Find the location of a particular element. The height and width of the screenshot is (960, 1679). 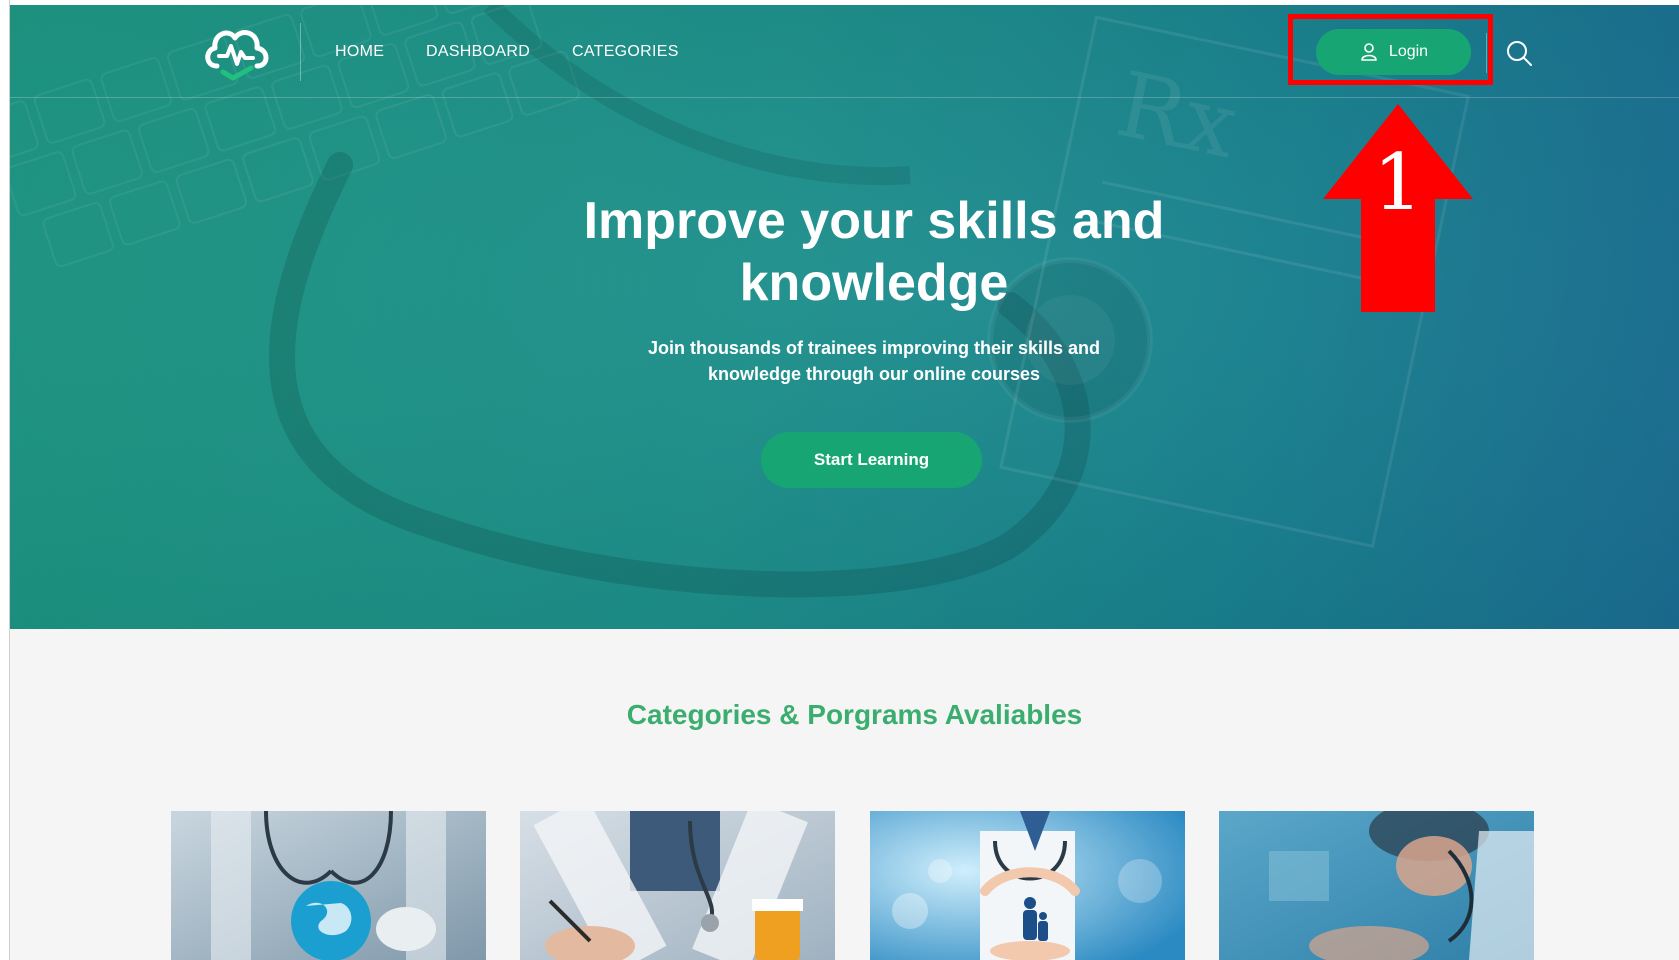

start-learning-button: Start Learning is located at coordinates (871, 460).